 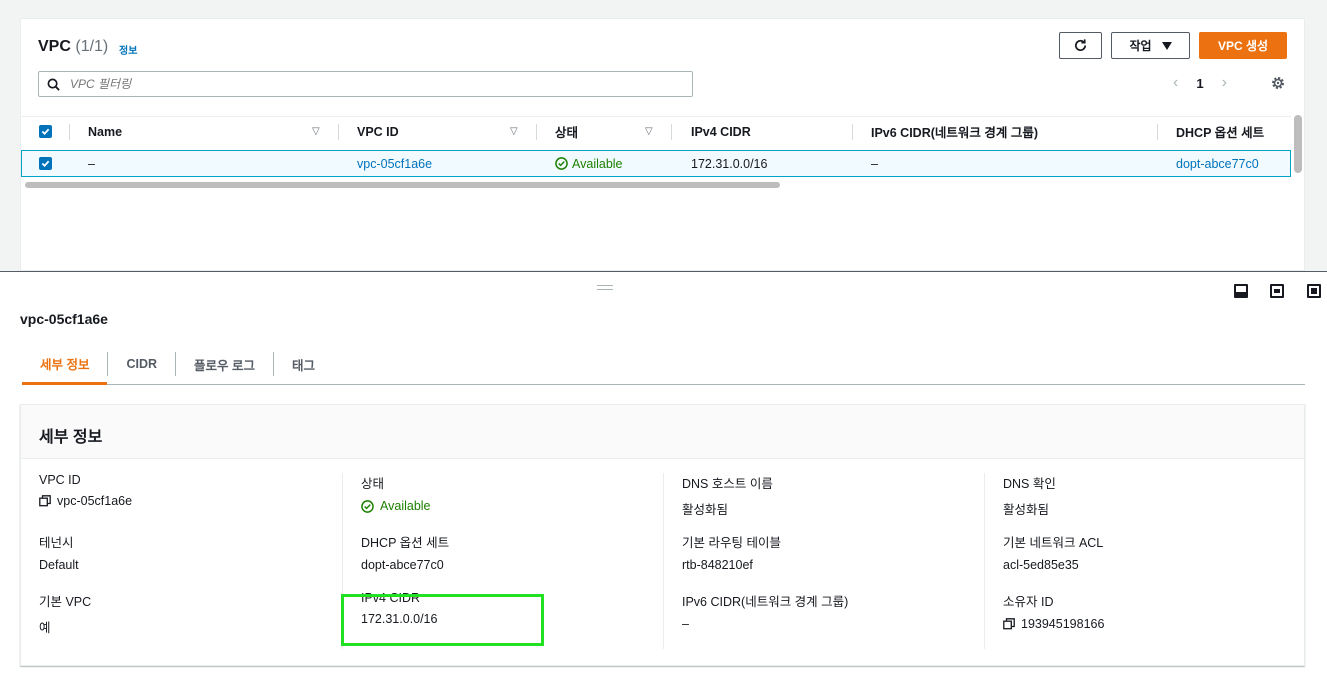 What do you see at coordinates (45, 628) in the screenshot?
I see `field-value: 예` at bounding box center [45, 628].